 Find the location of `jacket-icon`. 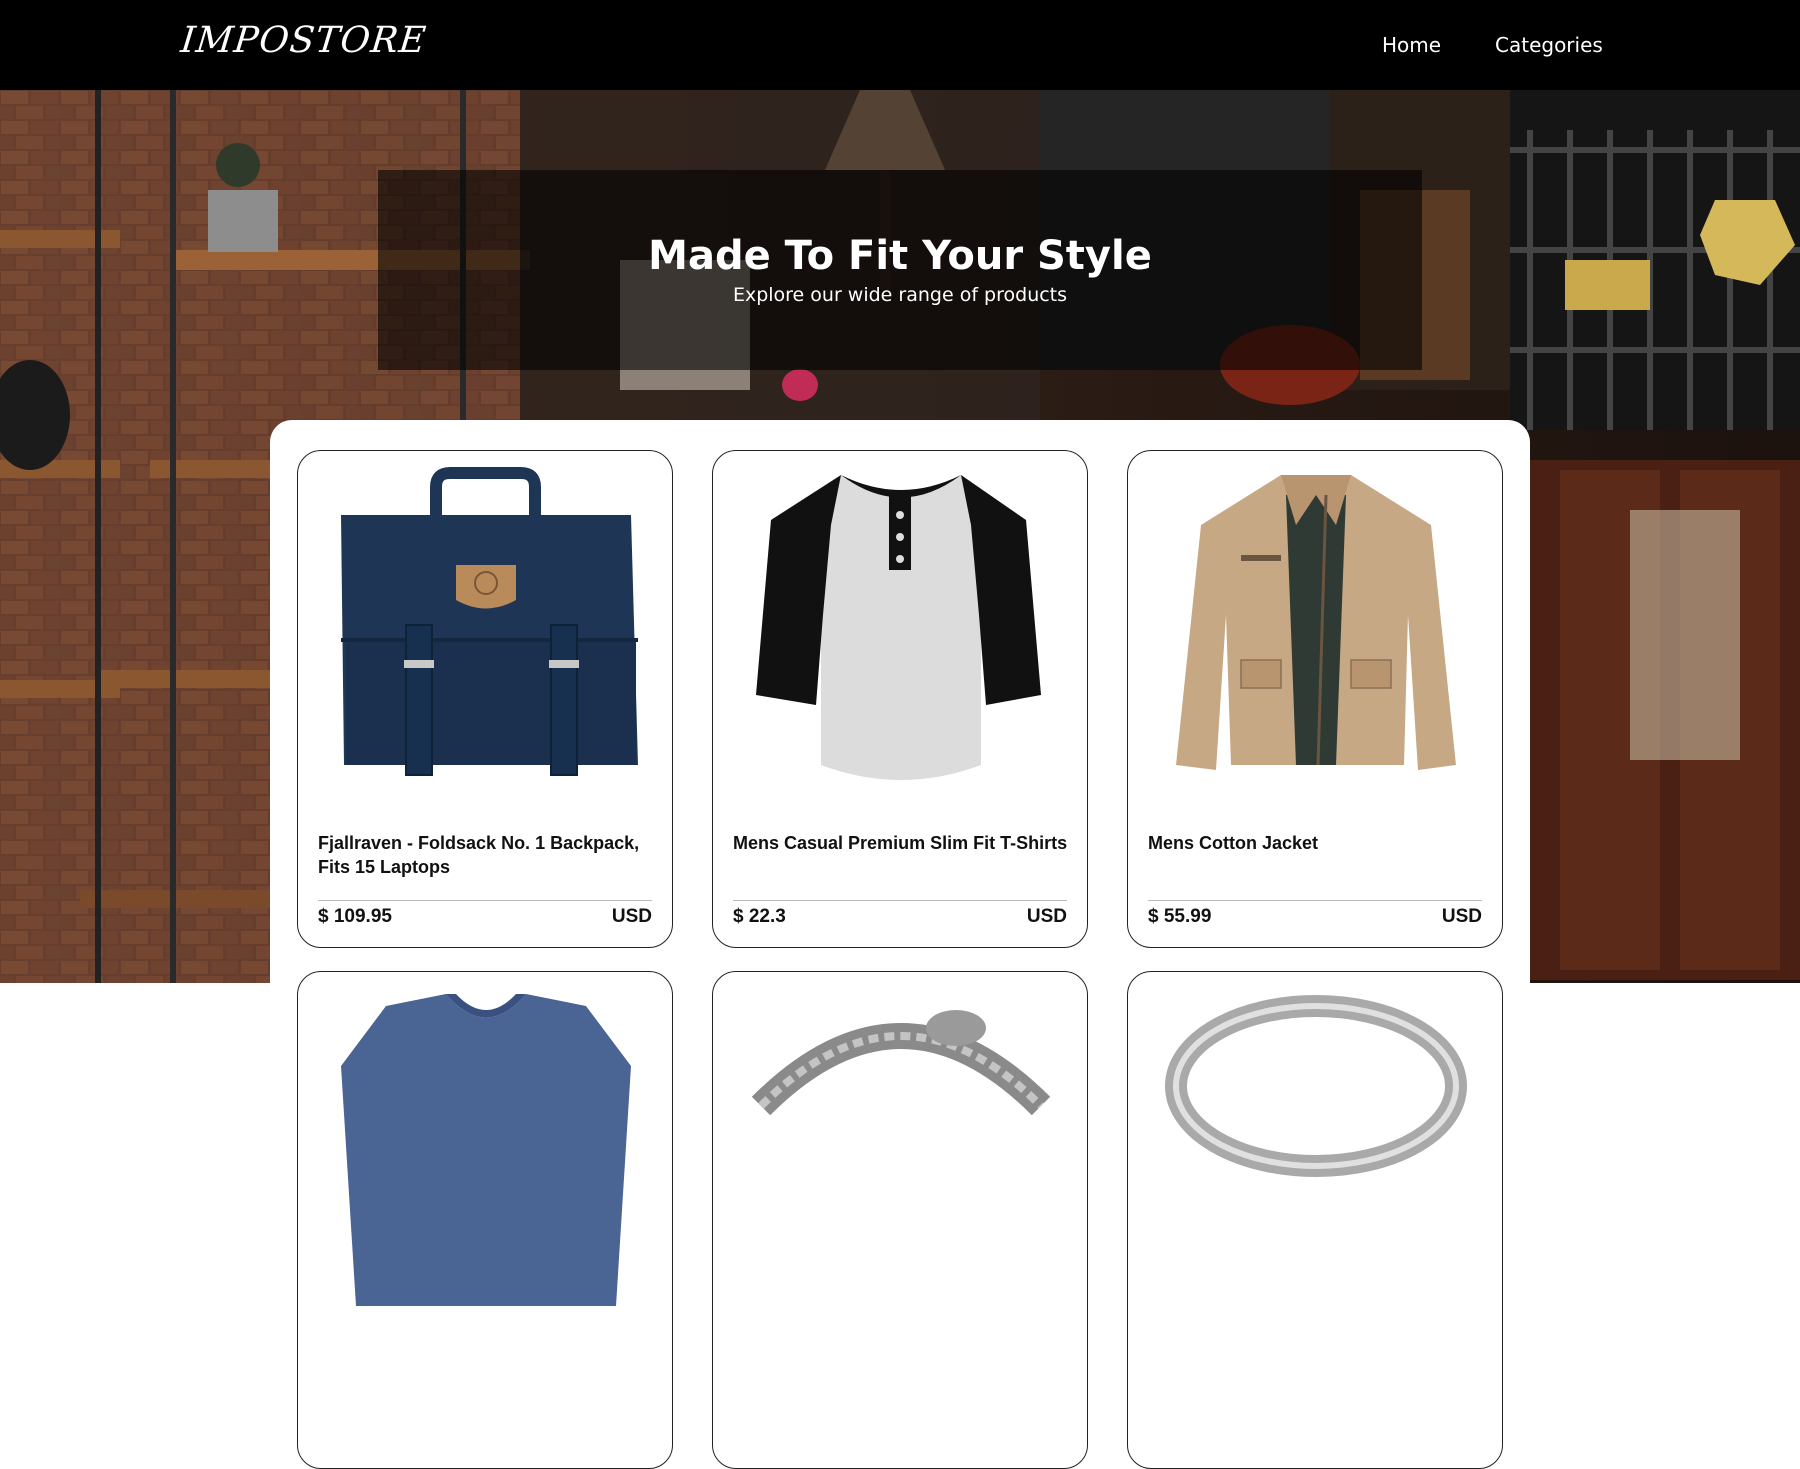

jacket-icon is located at coordinates (1316, 622).